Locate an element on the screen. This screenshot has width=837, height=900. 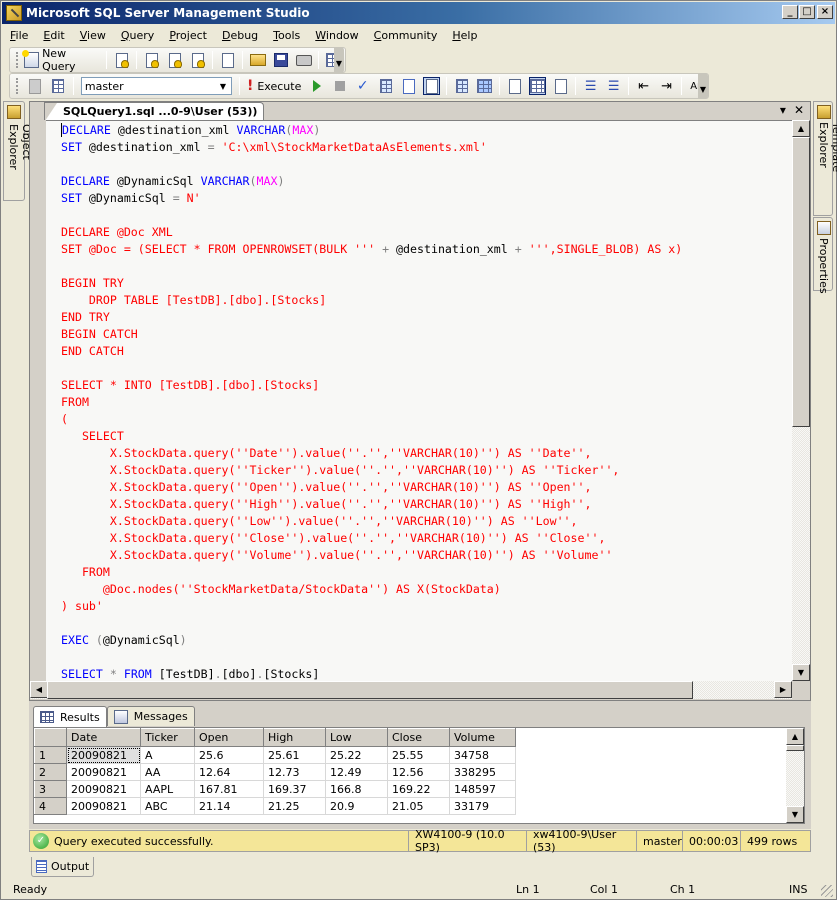
cell-high: 21.25 is located at coordinates (294, 806).